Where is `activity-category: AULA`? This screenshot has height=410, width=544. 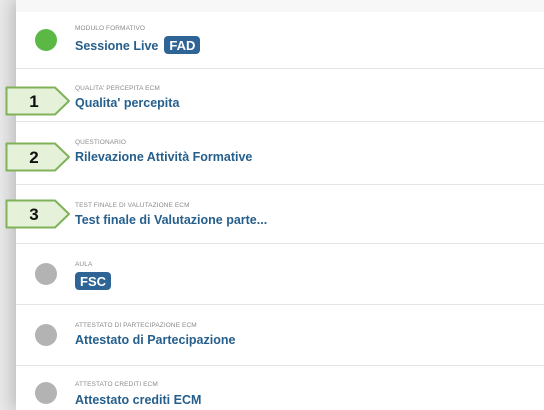
activity-category: AULA is located at coordinates (84, 264).